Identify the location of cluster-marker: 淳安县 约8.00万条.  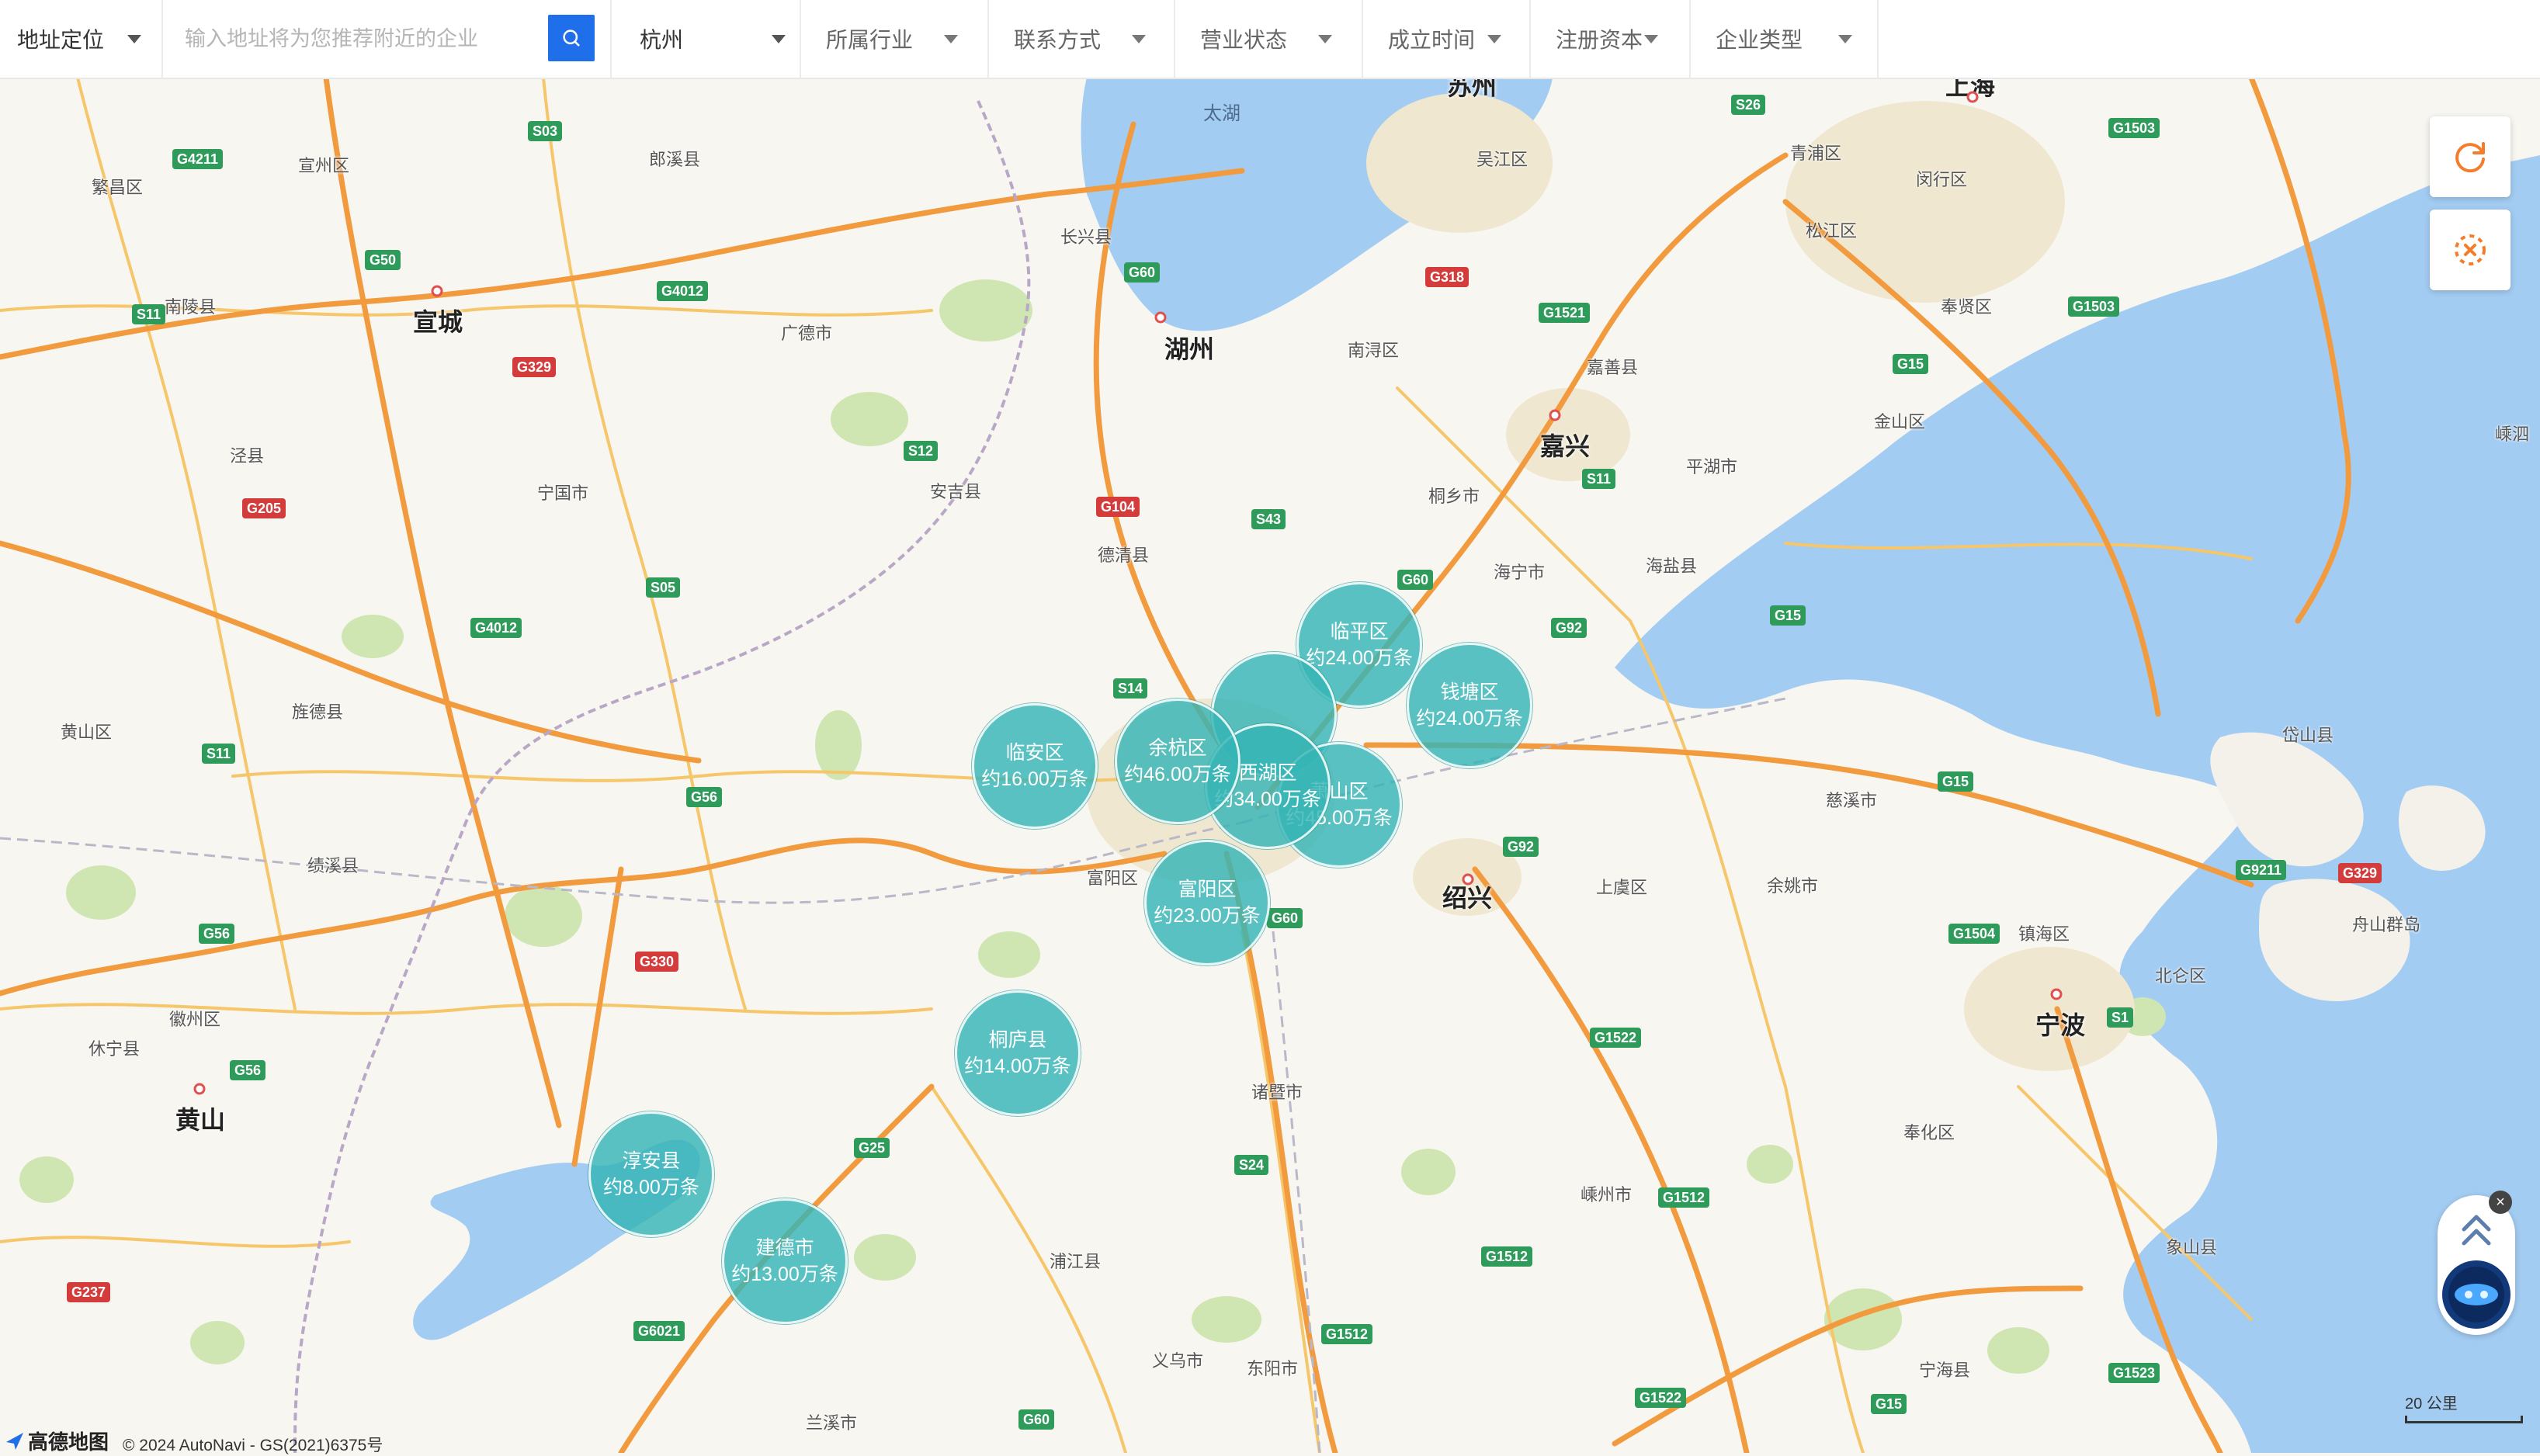
(651, 1174).